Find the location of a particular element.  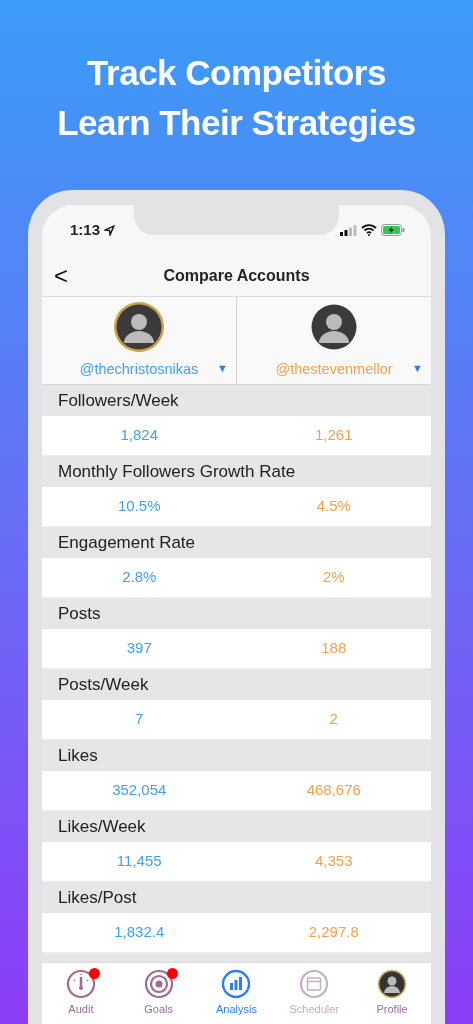

gauge-icon is located at coordinates (80, 984).